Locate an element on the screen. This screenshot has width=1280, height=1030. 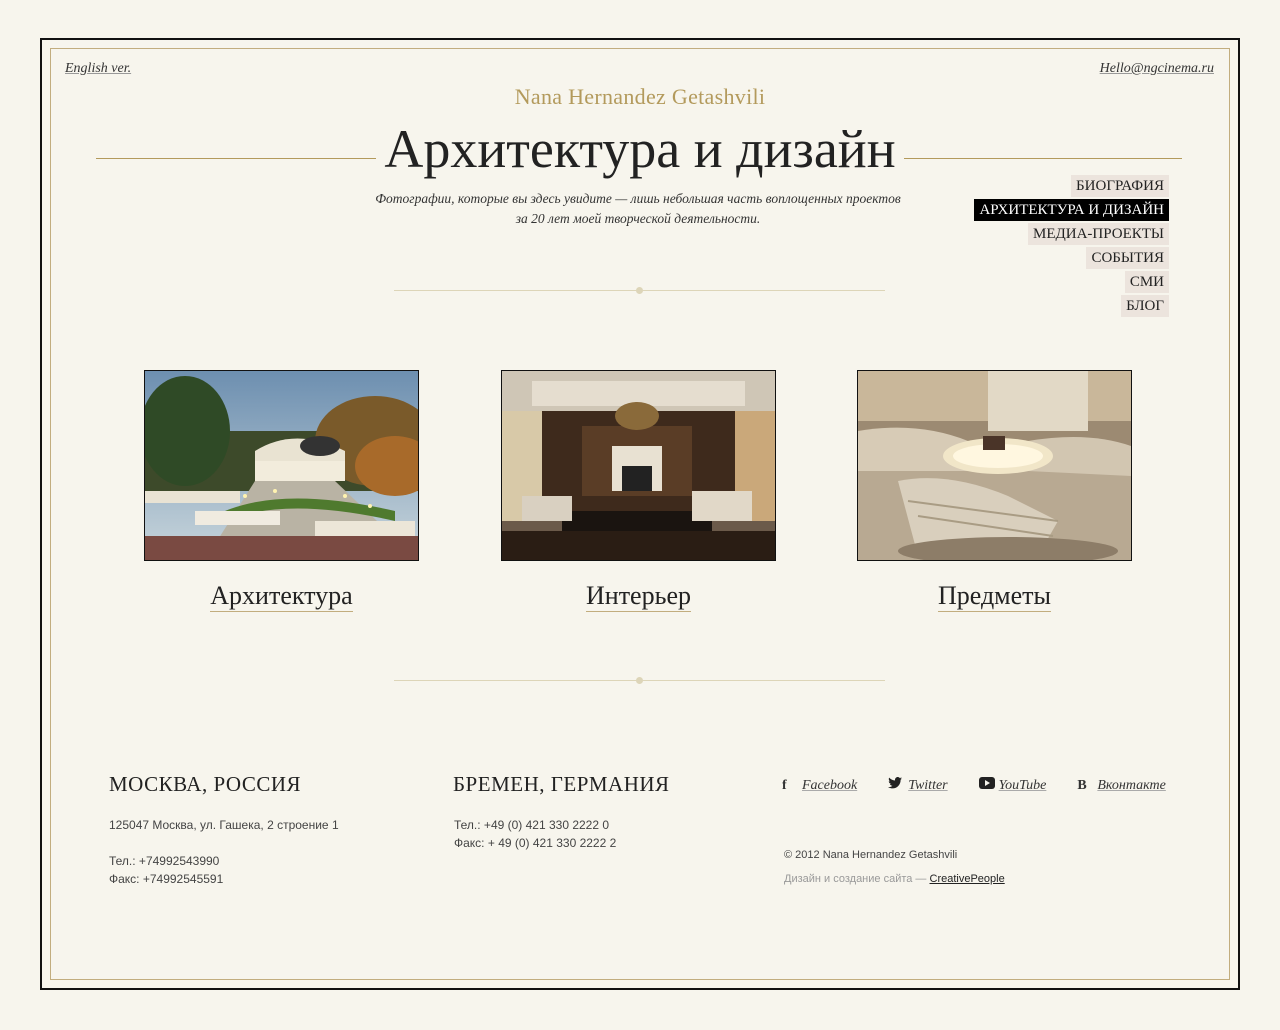
social-links: f Facebook Twitter YouTube В Вконтакте is located at coordinates (982, 785).